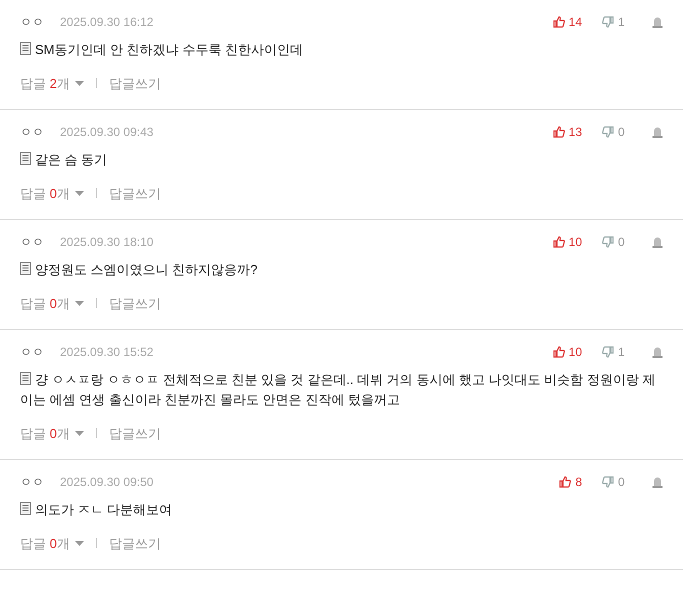 This screenshot has width=700, height=599. What do you see at coordinates (107, 482) in the screenshot?
I see `comment-date: 2025.09.30 09:50` at bounding box center [107, 482].